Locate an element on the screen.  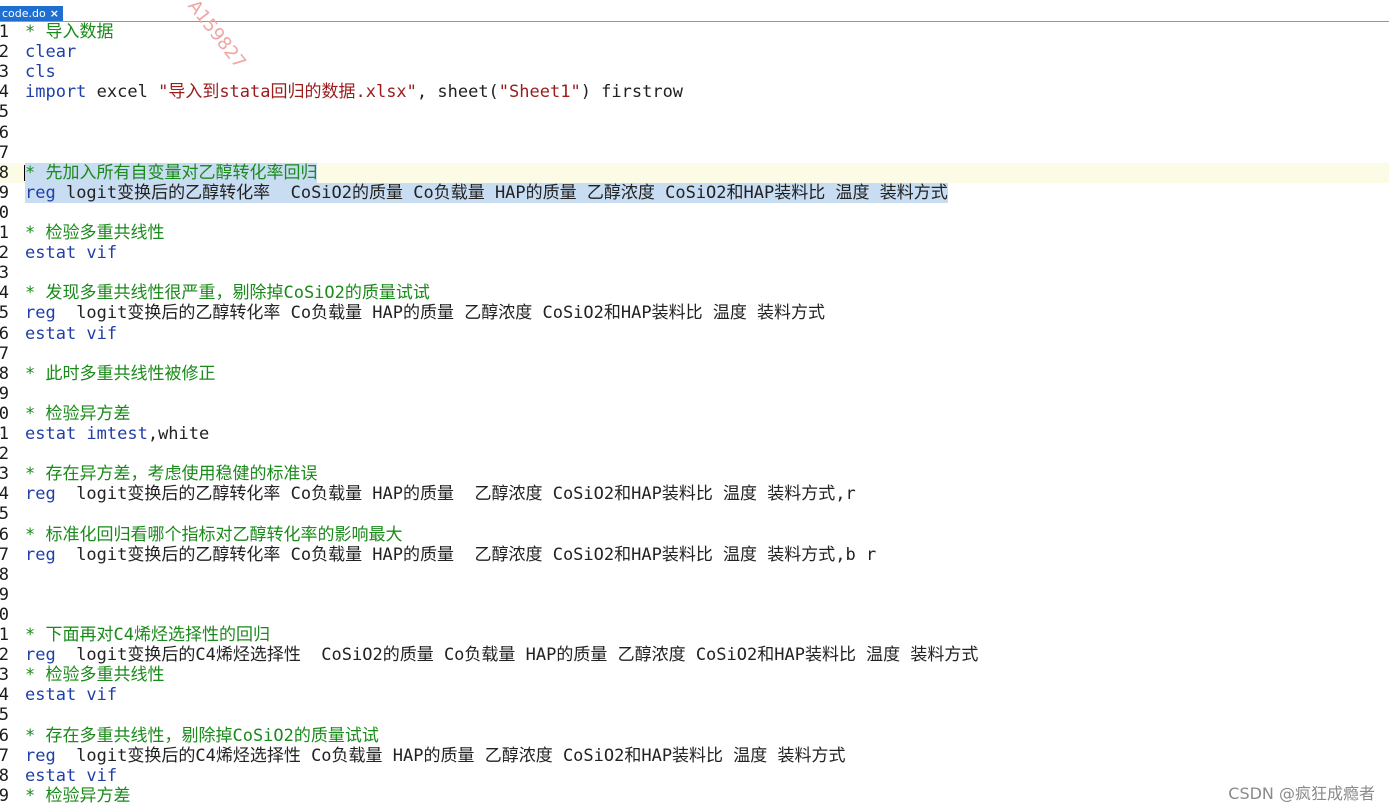
line-number: 18 is located at coordinates (4, 373).